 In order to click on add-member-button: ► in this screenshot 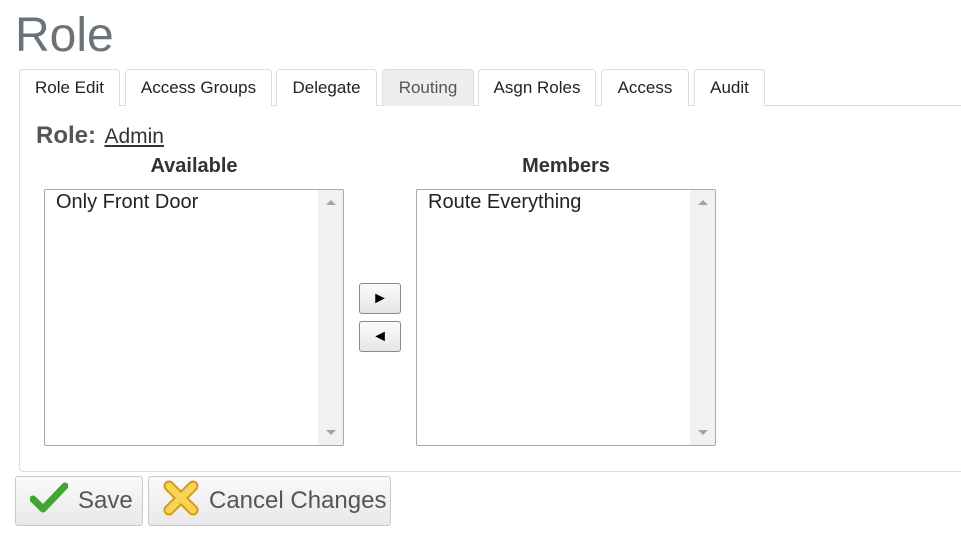, I will do `click(380, 298)`.